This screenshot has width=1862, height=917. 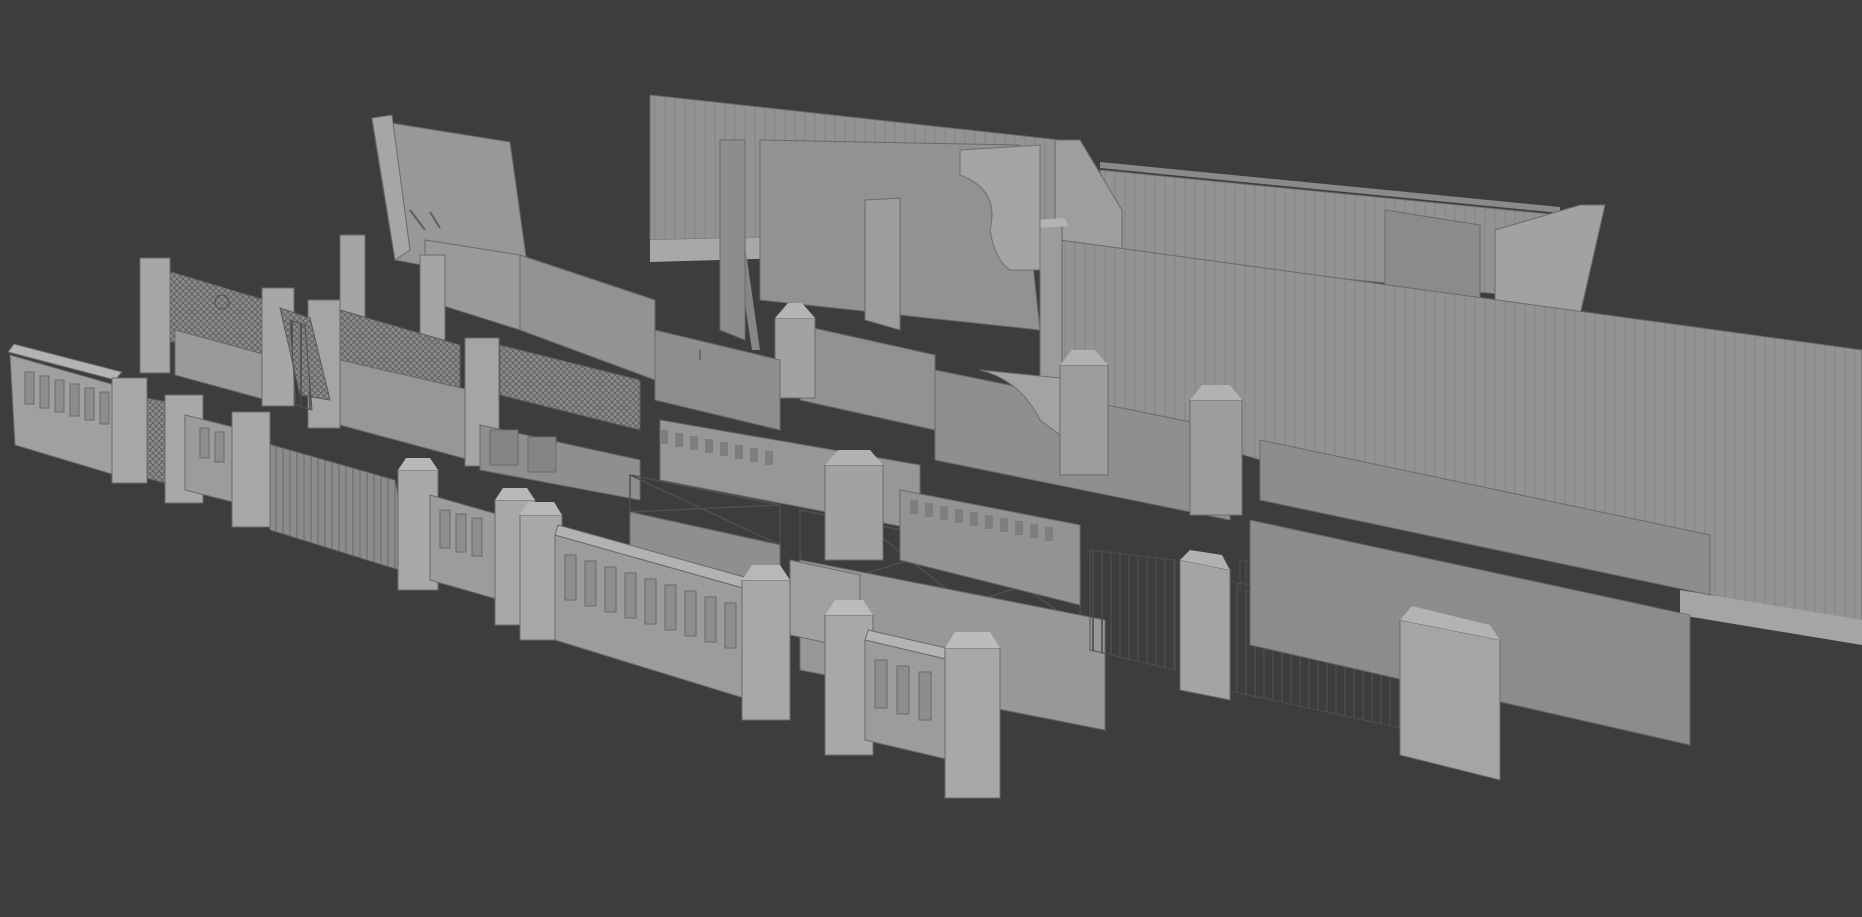 What do you see at coordinates (217, 332) in the screenshot?
I see `lattice-gate-left` at bounding box center [217, 332].